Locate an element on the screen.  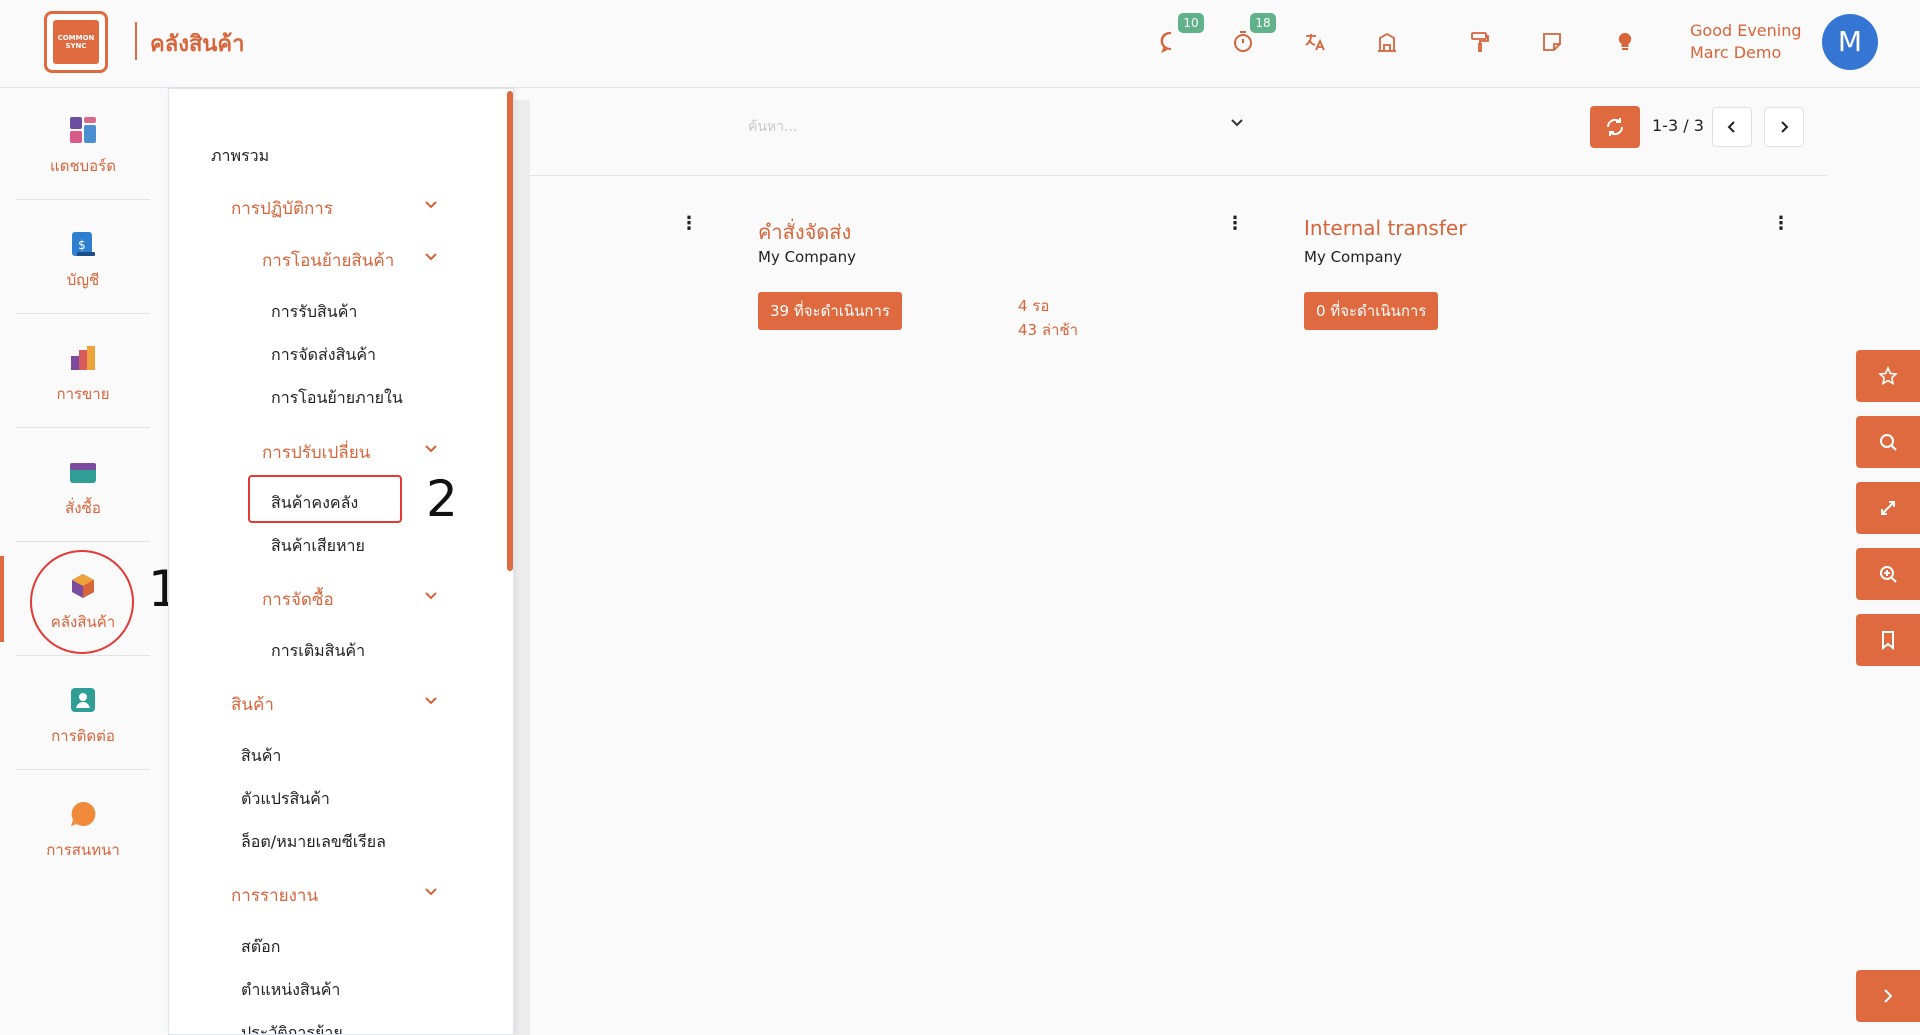
menu-item-lots-serials: ล็อต/หมายเลขซีเรียล is located at coordinates (313, 842).